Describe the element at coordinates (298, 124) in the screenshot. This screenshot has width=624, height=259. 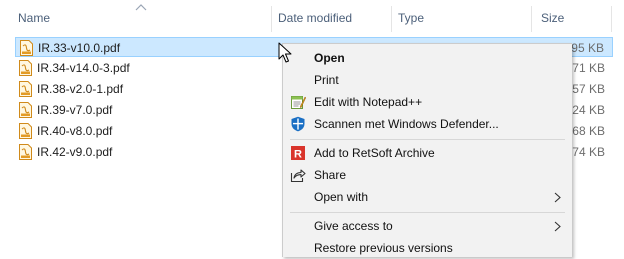
I see `windows-defender-icon` at that location.